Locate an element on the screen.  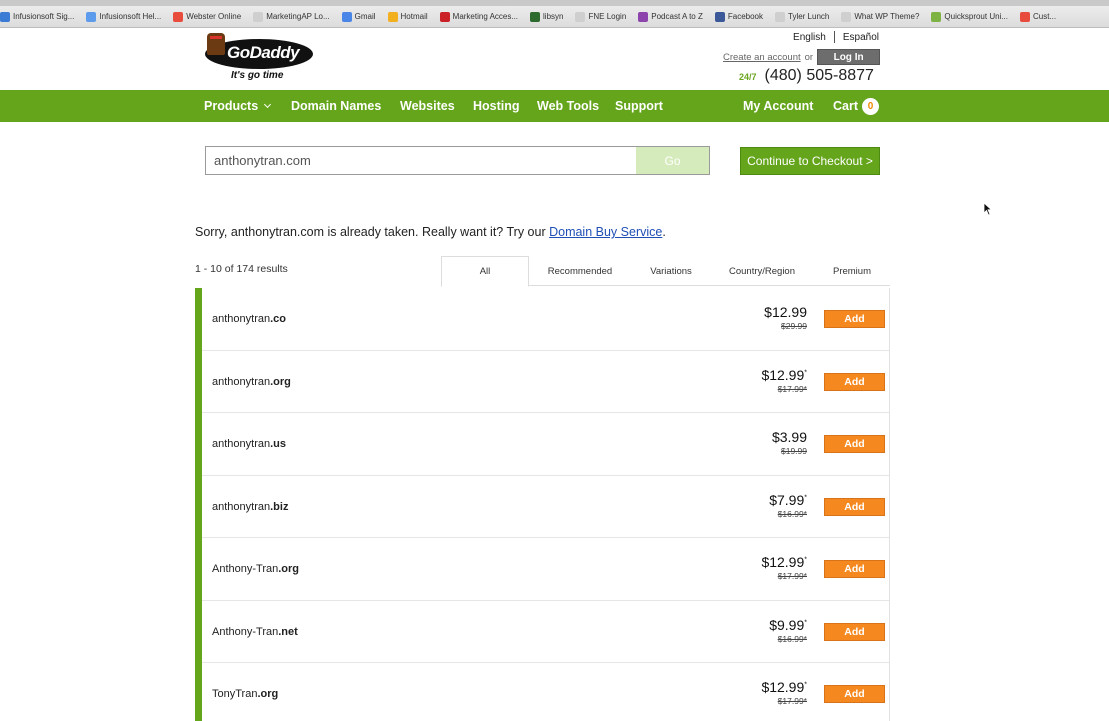
bookmark-item: FNE Login is located at coordinates (601, 16).